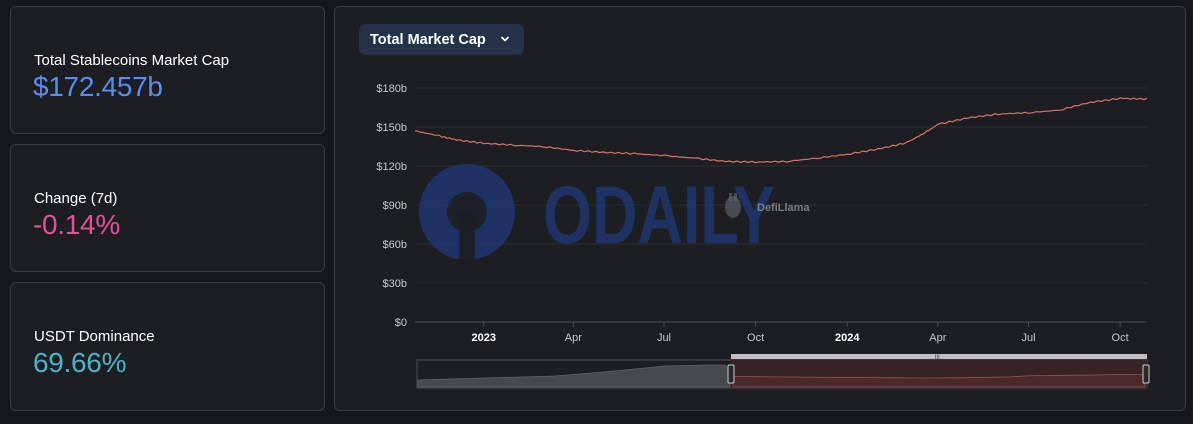 Image resolution: width=1193 pixels, height=424 pixels. What do you see at coordinates (391, 128) in the screenshot?
I see `y-tick-label: $150b` at bounding box center [391, 128].